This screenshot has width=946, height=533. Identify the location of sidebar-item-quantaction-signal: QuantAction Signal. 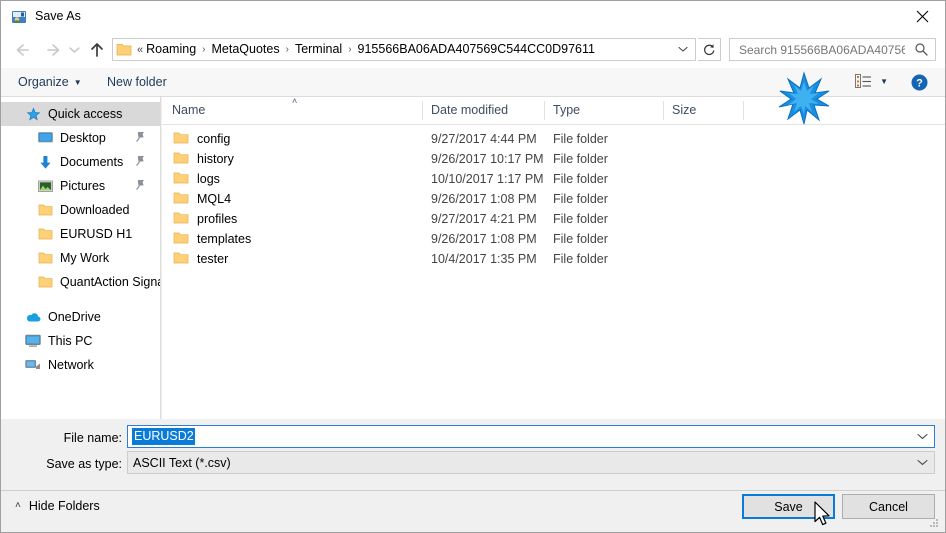
(80, 282).